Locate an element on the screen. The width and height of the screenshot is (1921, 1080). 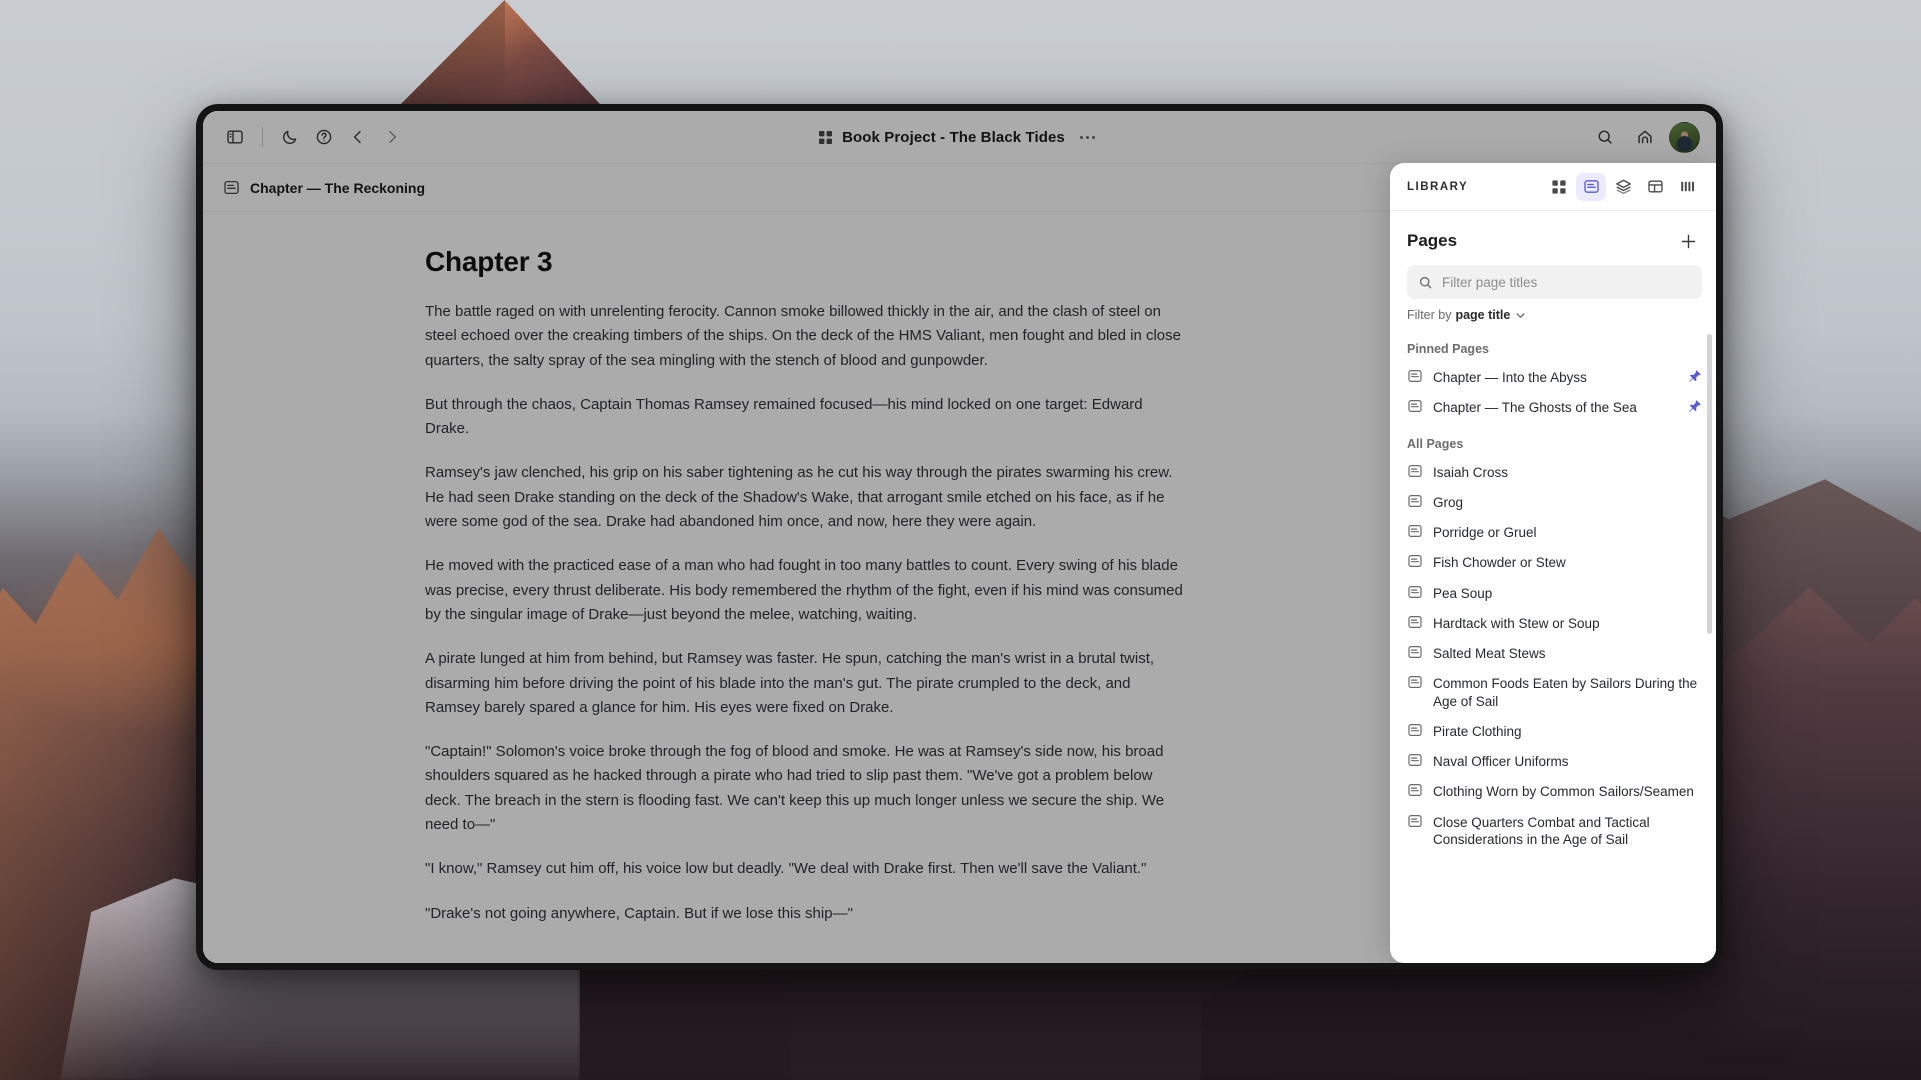
list-item-label: Salted Meat Stews is located at coordinates (1489, 654).